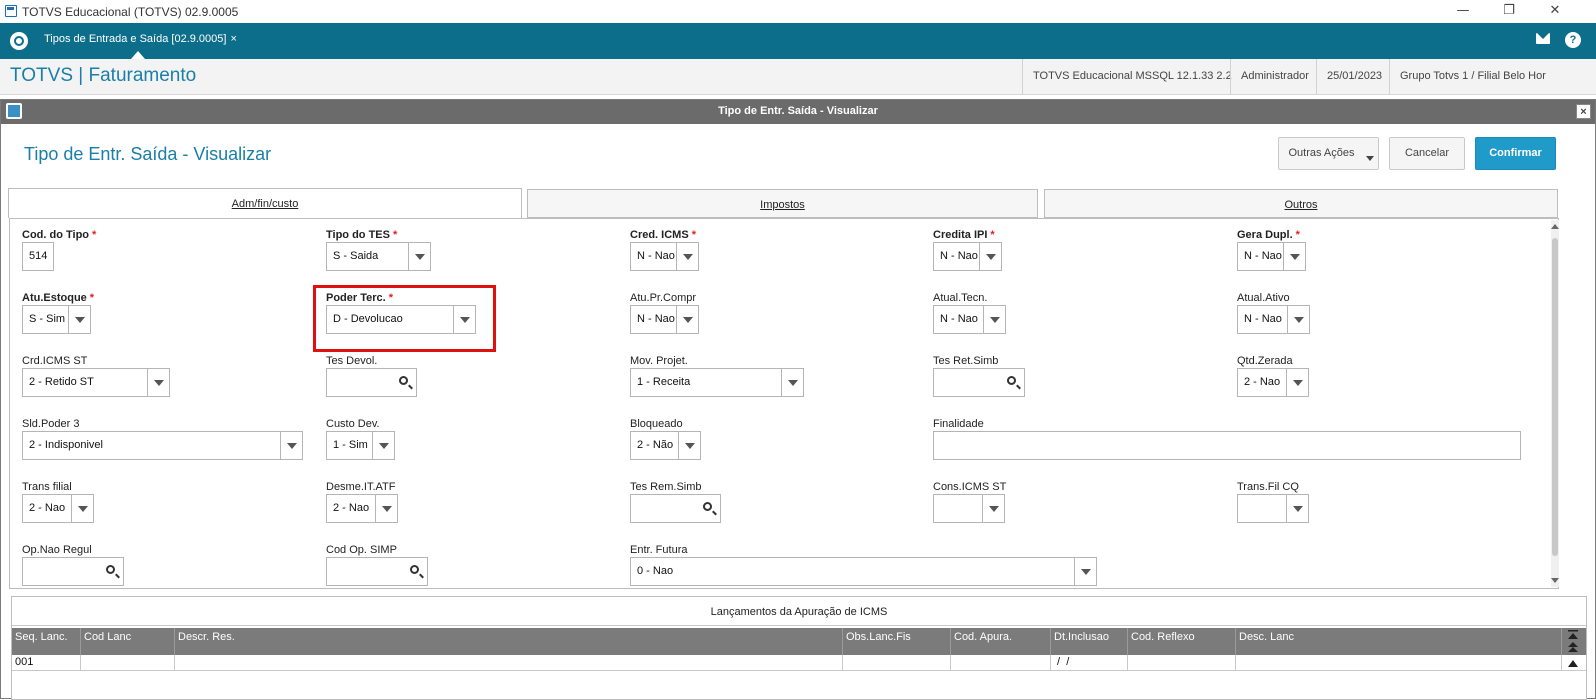  What do you see at coordinates (1089, 641) in the screenshot?
I see `grid-col-dt-inclusao: Dt.Inclusao` at bounding box center [1089, 641].